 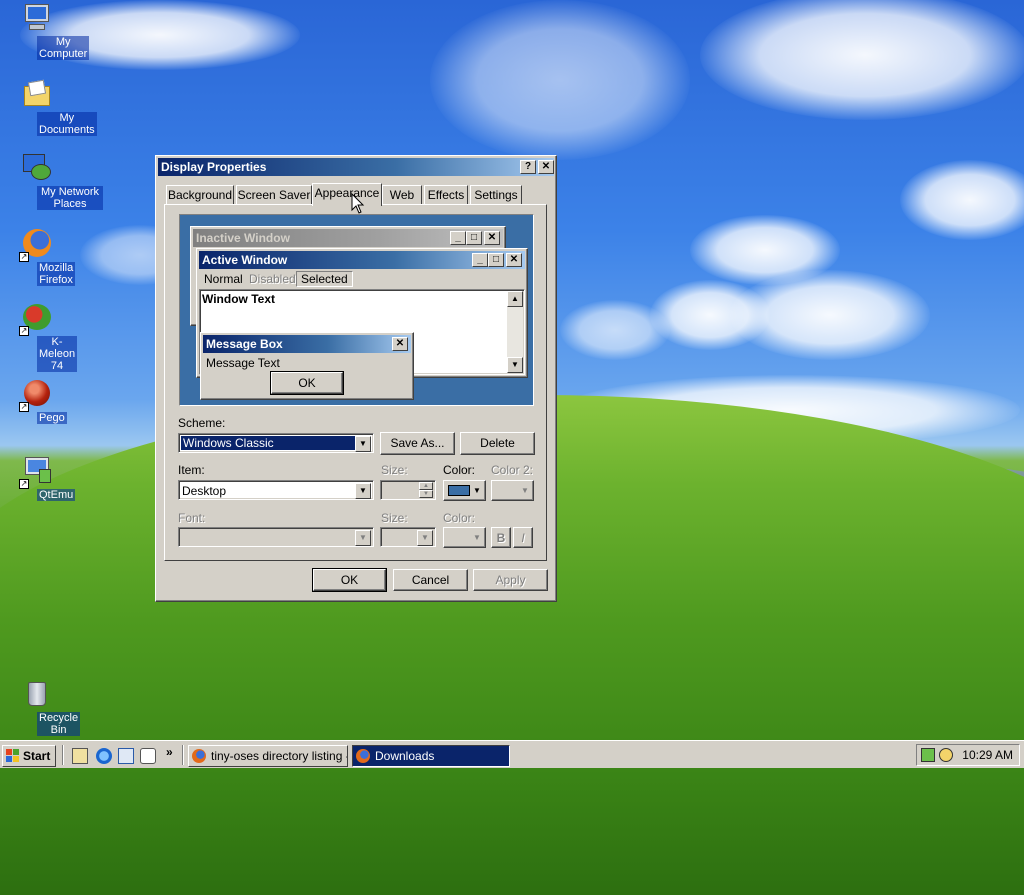 What do you see at coordinates (238, 299) in the screenshot?
I see `preview-window-text: Window Text` at bounding box center [238, 299].